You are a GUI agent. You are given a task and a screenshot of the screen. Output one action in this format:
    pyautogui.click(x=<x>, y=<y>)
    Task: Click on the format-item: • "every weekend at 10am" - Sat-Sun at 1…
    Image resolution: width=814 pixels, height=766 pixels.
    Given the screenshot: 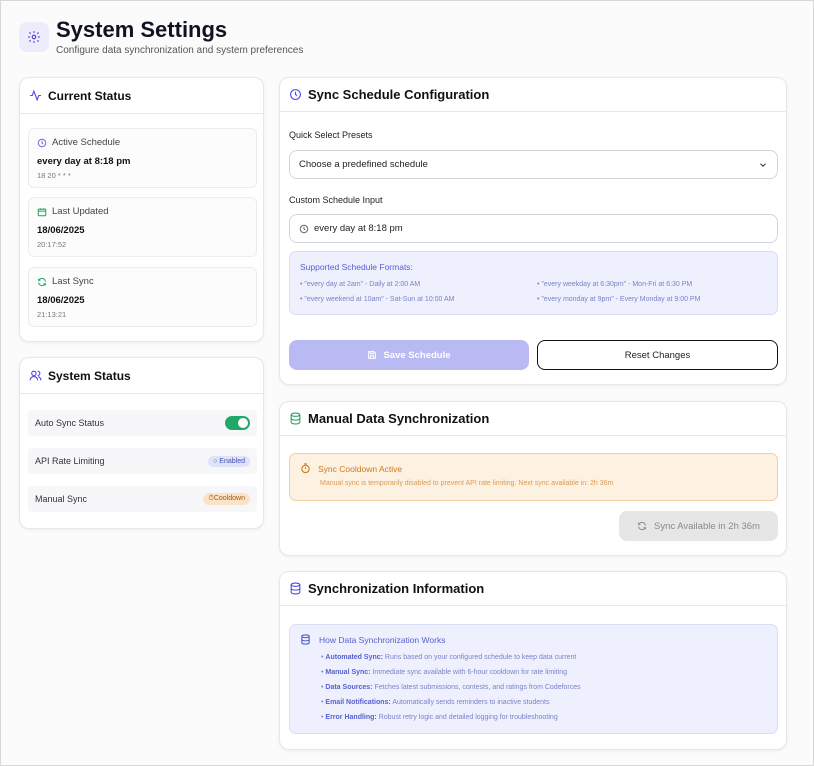 What is the action you would take?
    pyautogui.click(x=377, y=299)
    